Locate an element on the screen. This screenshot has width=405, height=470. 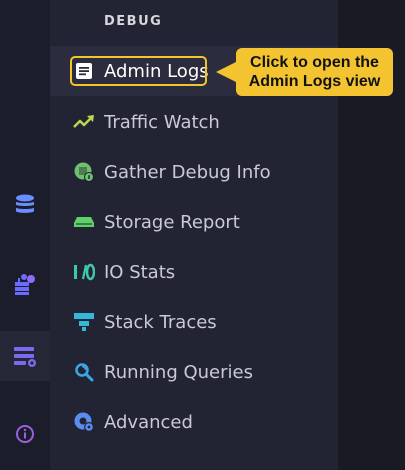
menu-item-label: Storage Report is located at coordinates (172, 222).